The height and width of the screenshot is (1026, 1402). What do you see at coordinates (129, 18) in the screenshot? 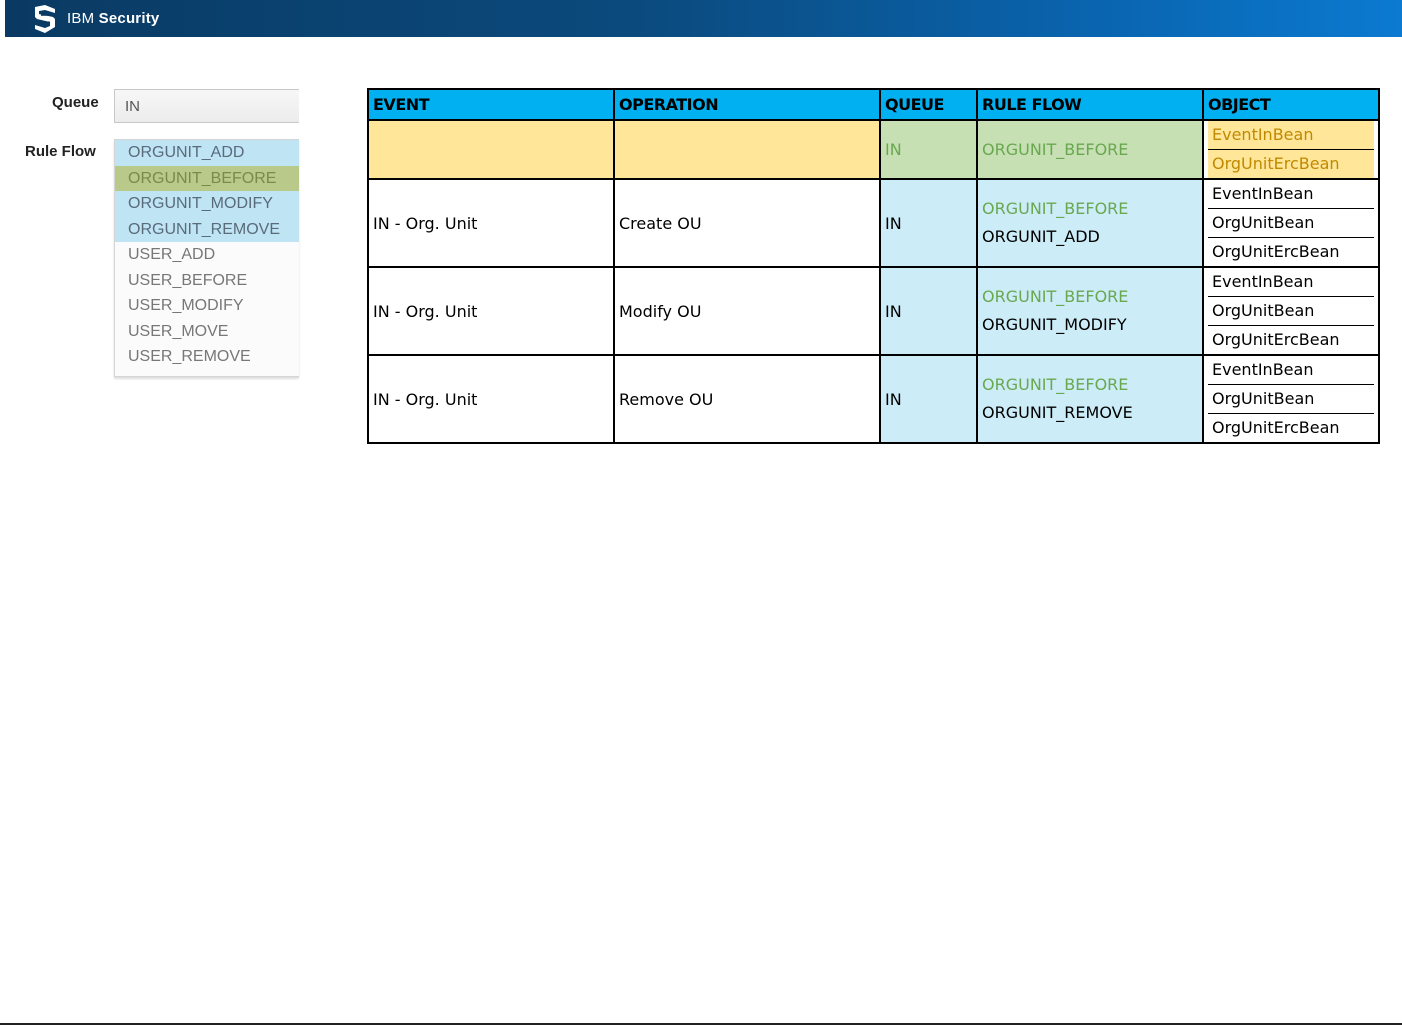
I see `brand-suffix: Security` at bounding box center [129, 18].